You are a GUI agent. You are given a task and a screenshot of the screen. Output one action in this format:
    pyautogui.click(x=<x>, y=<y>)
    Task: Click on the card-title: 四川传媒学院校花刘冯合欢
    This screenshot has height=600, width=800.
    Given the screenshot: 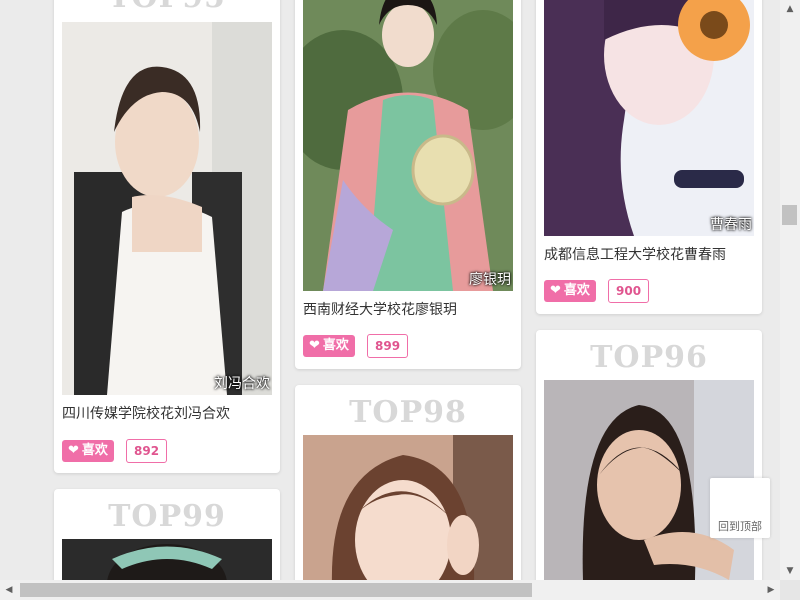 What is the action you would take?
    pyautogui.click(x=146, y=413)
    